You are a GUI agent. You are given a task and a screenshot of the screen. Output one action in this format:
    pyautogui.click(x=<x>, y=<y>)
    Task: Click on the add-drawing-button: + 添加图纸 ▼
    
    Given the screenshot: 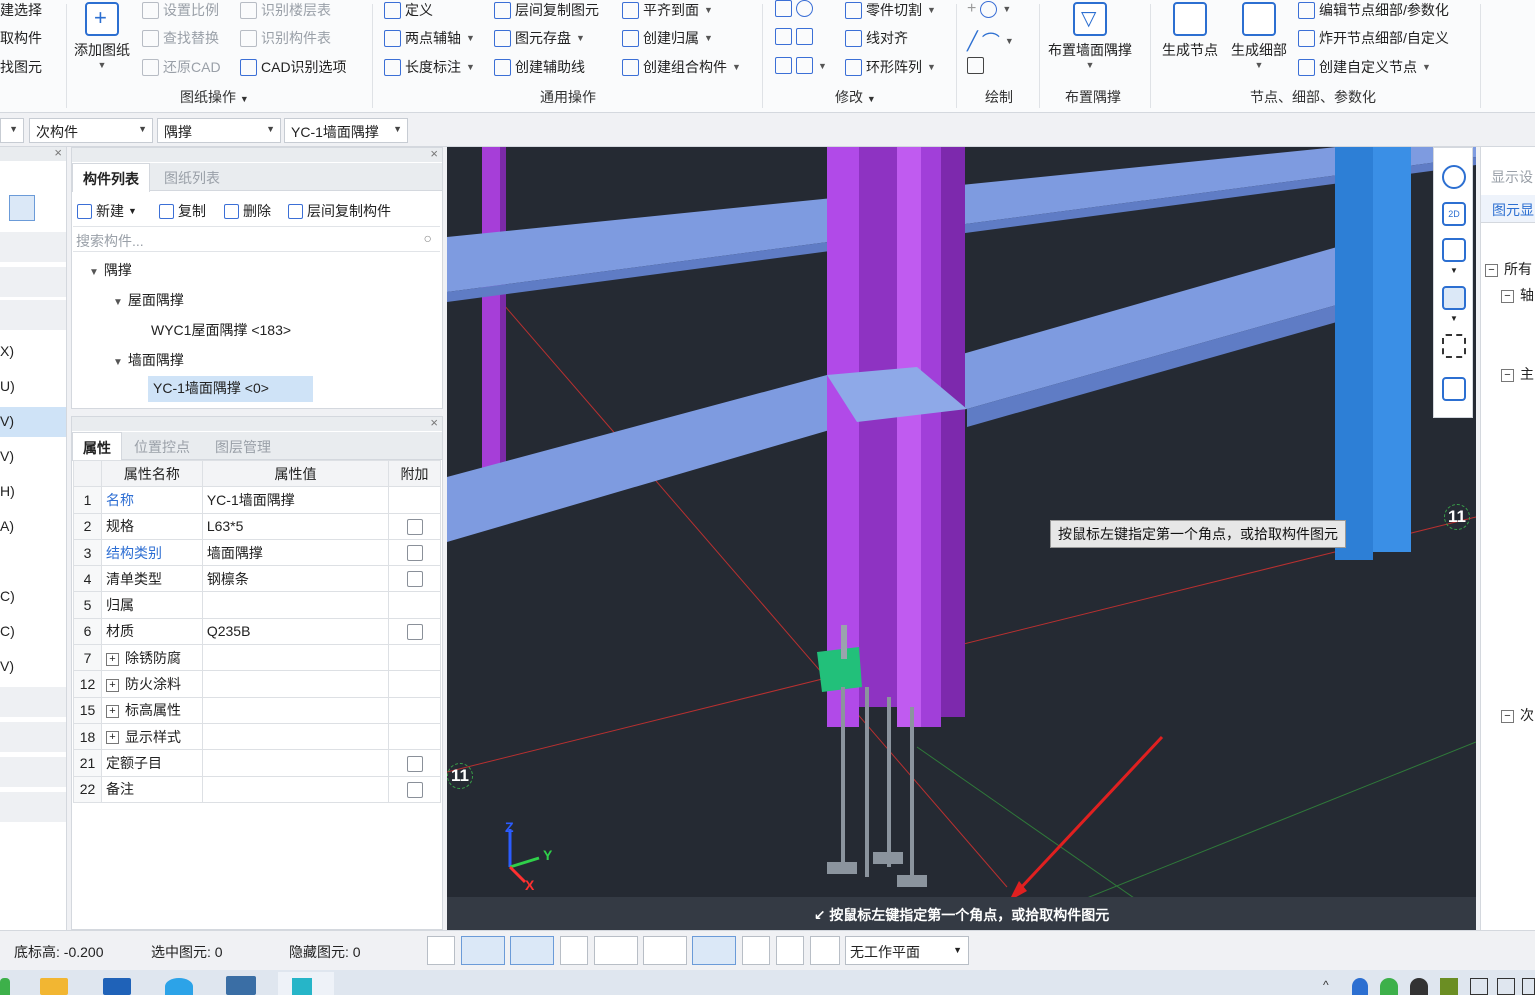 What is the action you would take?
    pyautogui.click(x=102, y=36)
    